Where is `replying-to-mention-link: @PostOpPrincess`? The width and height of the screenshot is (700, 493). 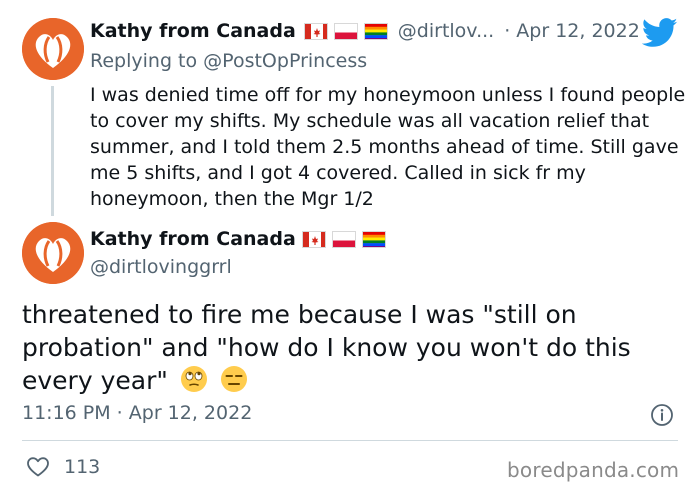
replying-to-mention-link: @PostOpPrincess is located at coordinates (285, 61).